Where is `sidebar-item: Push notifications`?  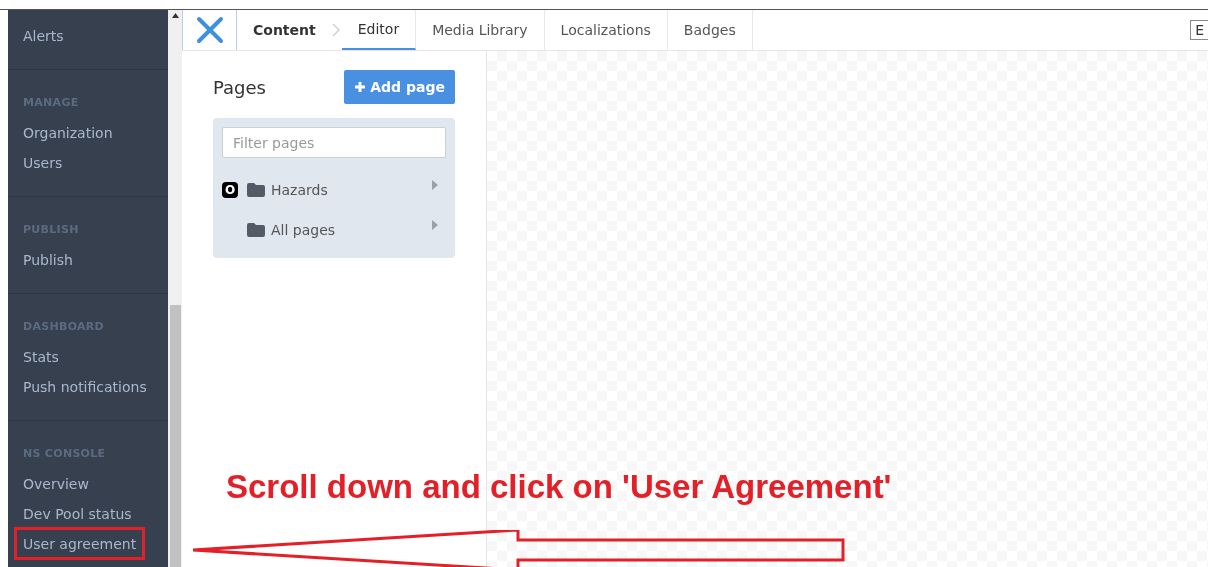 sidebar-item: Push notifications is located at coordinates (85, 387).